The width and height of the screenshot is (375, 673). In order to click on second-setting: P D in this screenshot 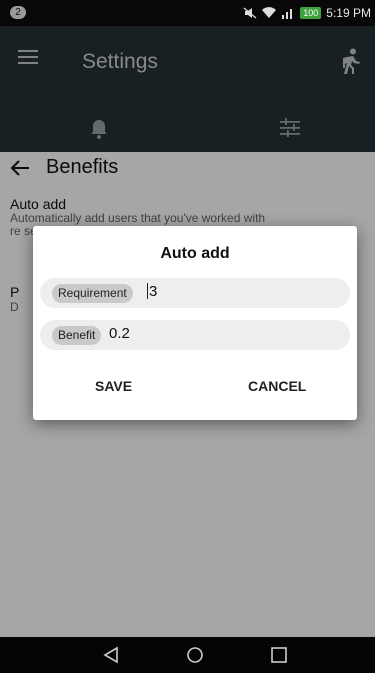, I will do `click(14, 299)`.